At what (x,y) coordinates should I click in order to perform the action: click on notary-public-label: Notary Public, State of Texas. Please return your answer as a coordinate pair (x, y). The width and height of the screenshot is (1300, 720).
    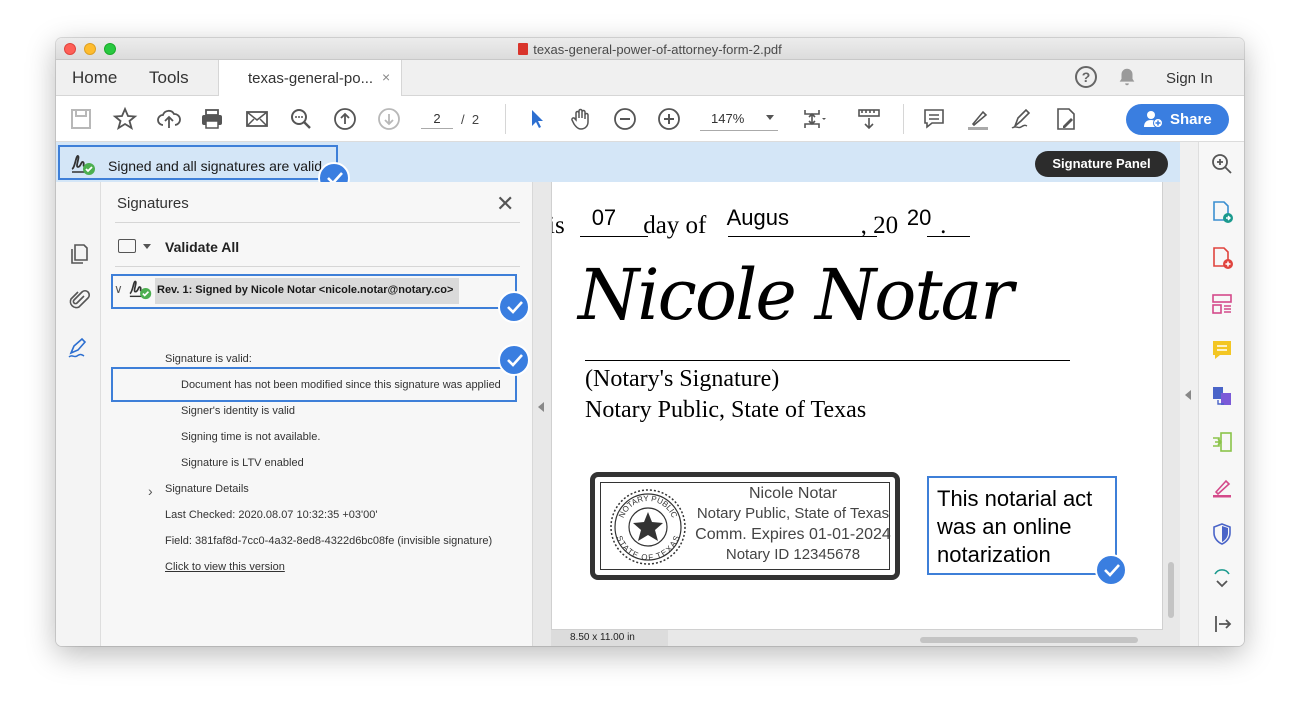
    Looking at the image, I should click on (726, 410).